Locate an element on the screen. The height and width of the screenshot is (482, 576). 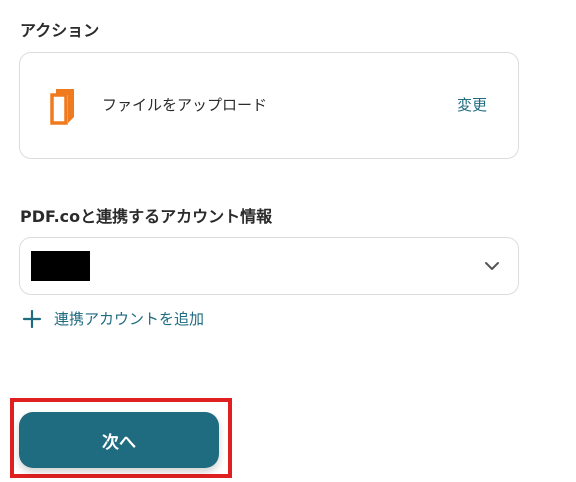
action-section-label: アクション is located at coordinates (60, 30).